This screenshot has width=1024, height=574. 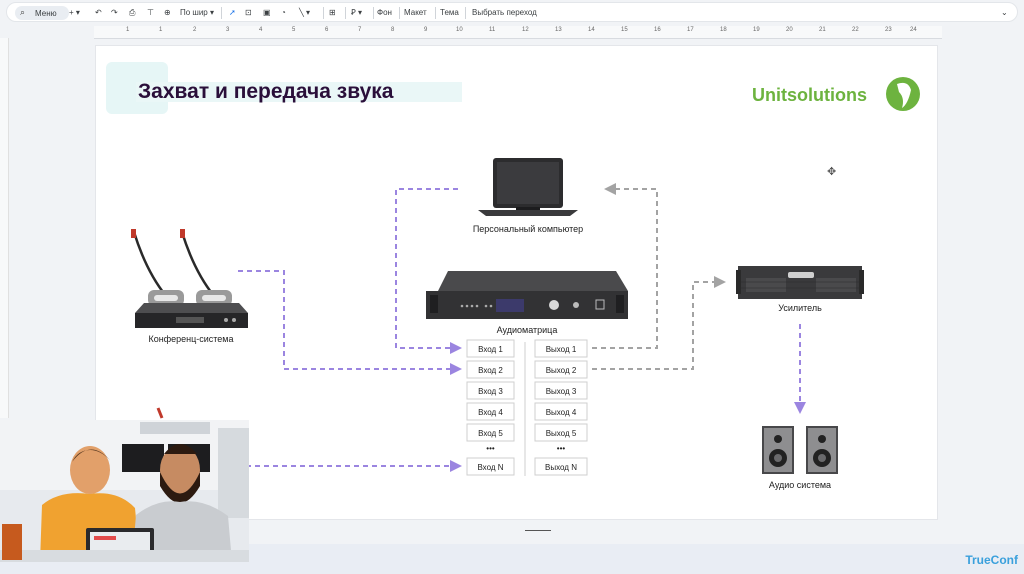 I want to click on menu-search: ⌕ Меню, so click(x=42, y=13).